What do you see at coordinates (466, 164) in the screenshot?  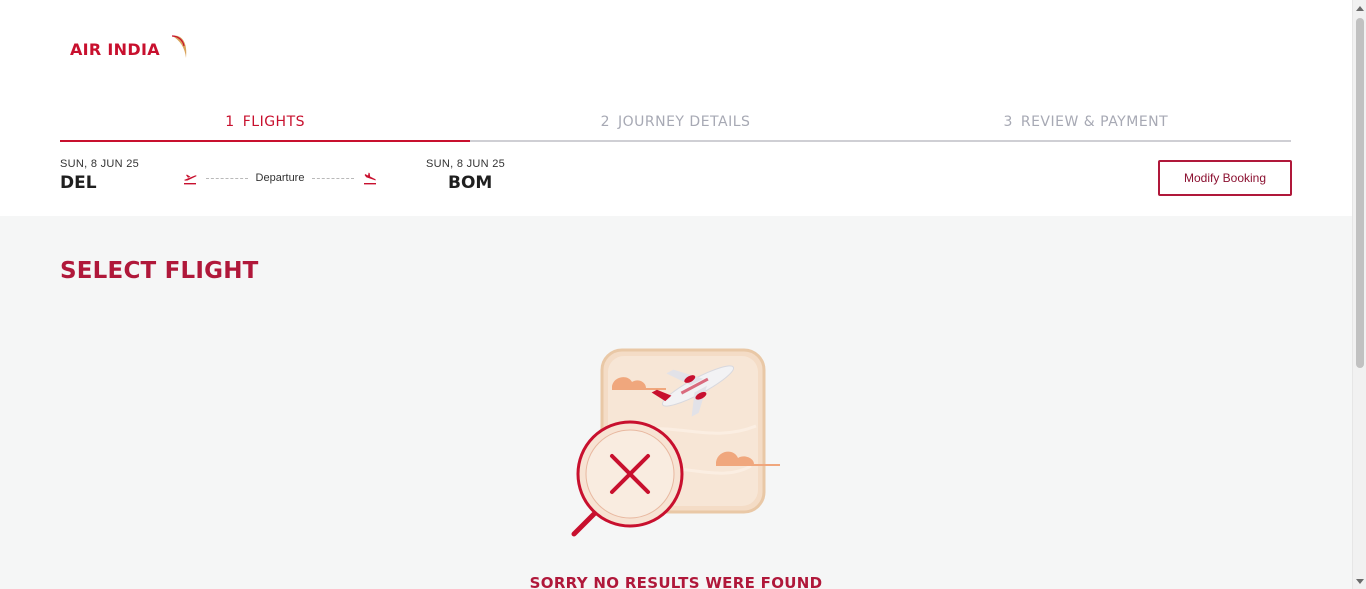 I see `destination-date: SUN, 8 JUN 25` at bounding box center [466, 164].